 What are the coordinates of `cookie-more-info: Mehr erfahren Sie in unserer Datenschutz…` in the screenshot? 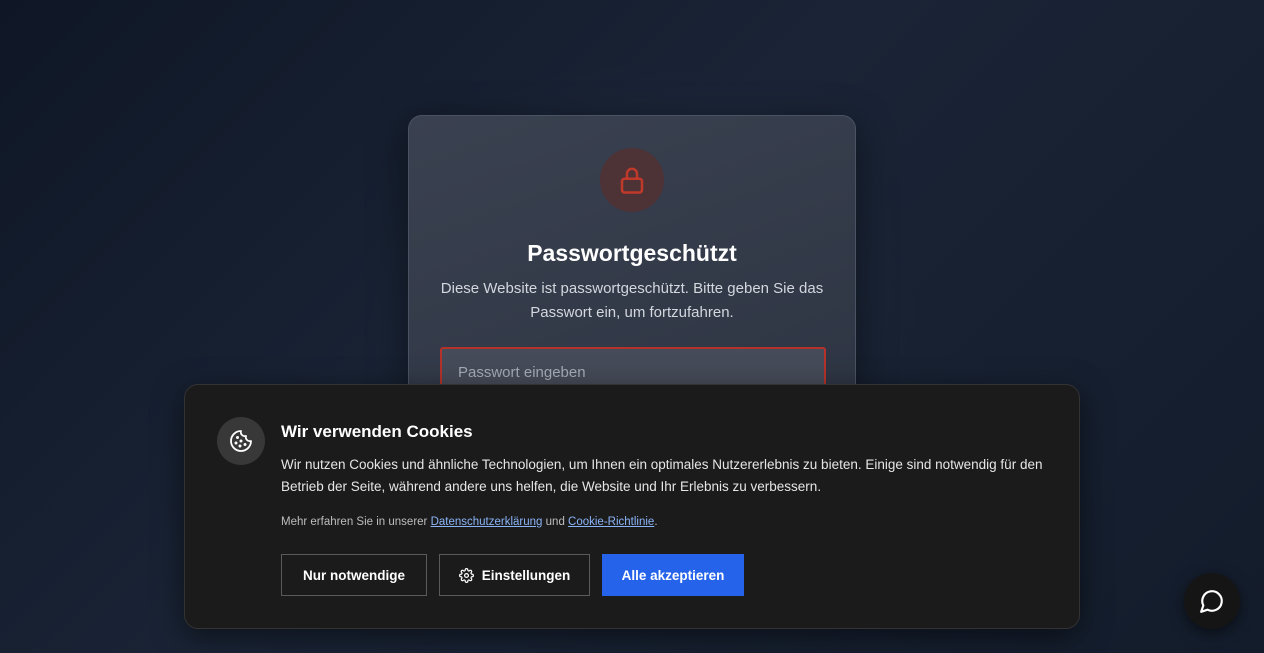 It's located at (469, 522).